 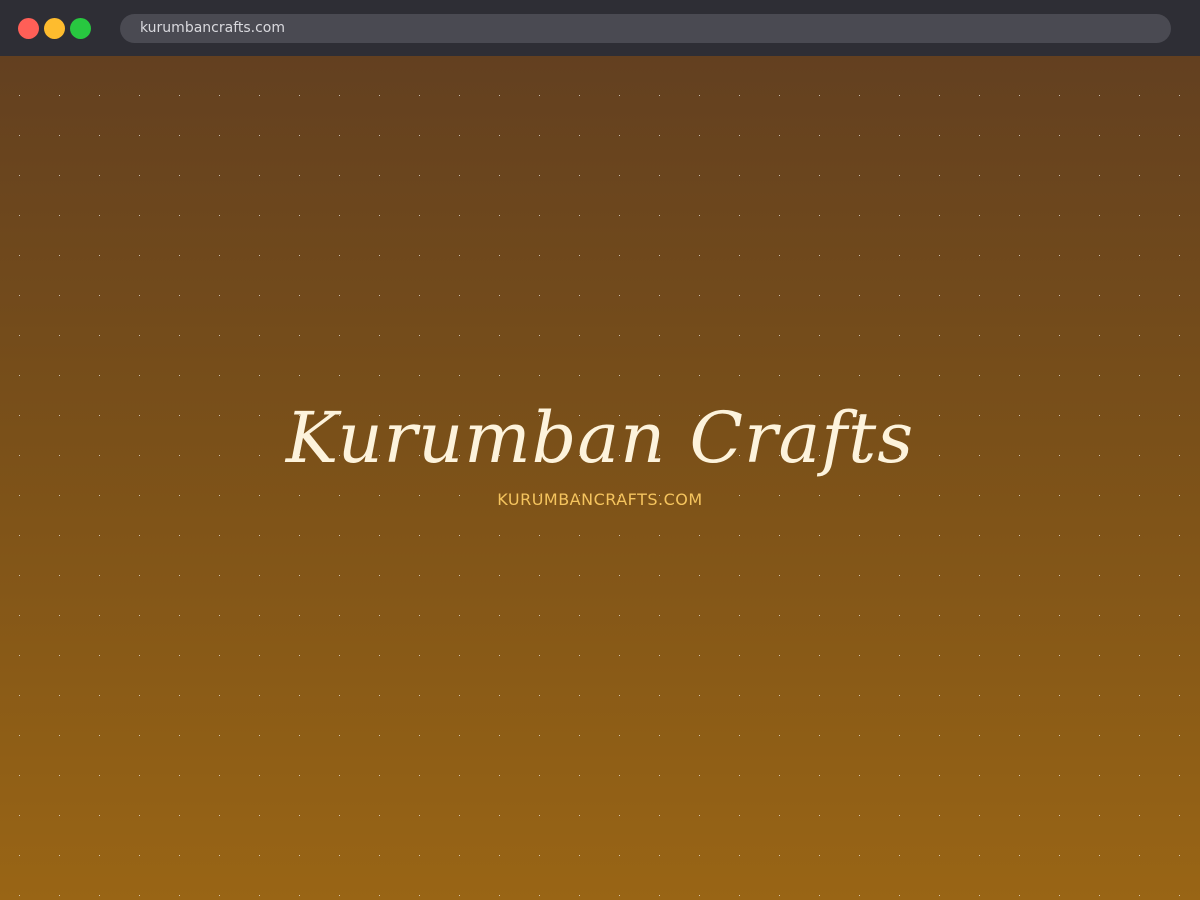 I want to click on zoom-window-button, so click(x=80, y=28).